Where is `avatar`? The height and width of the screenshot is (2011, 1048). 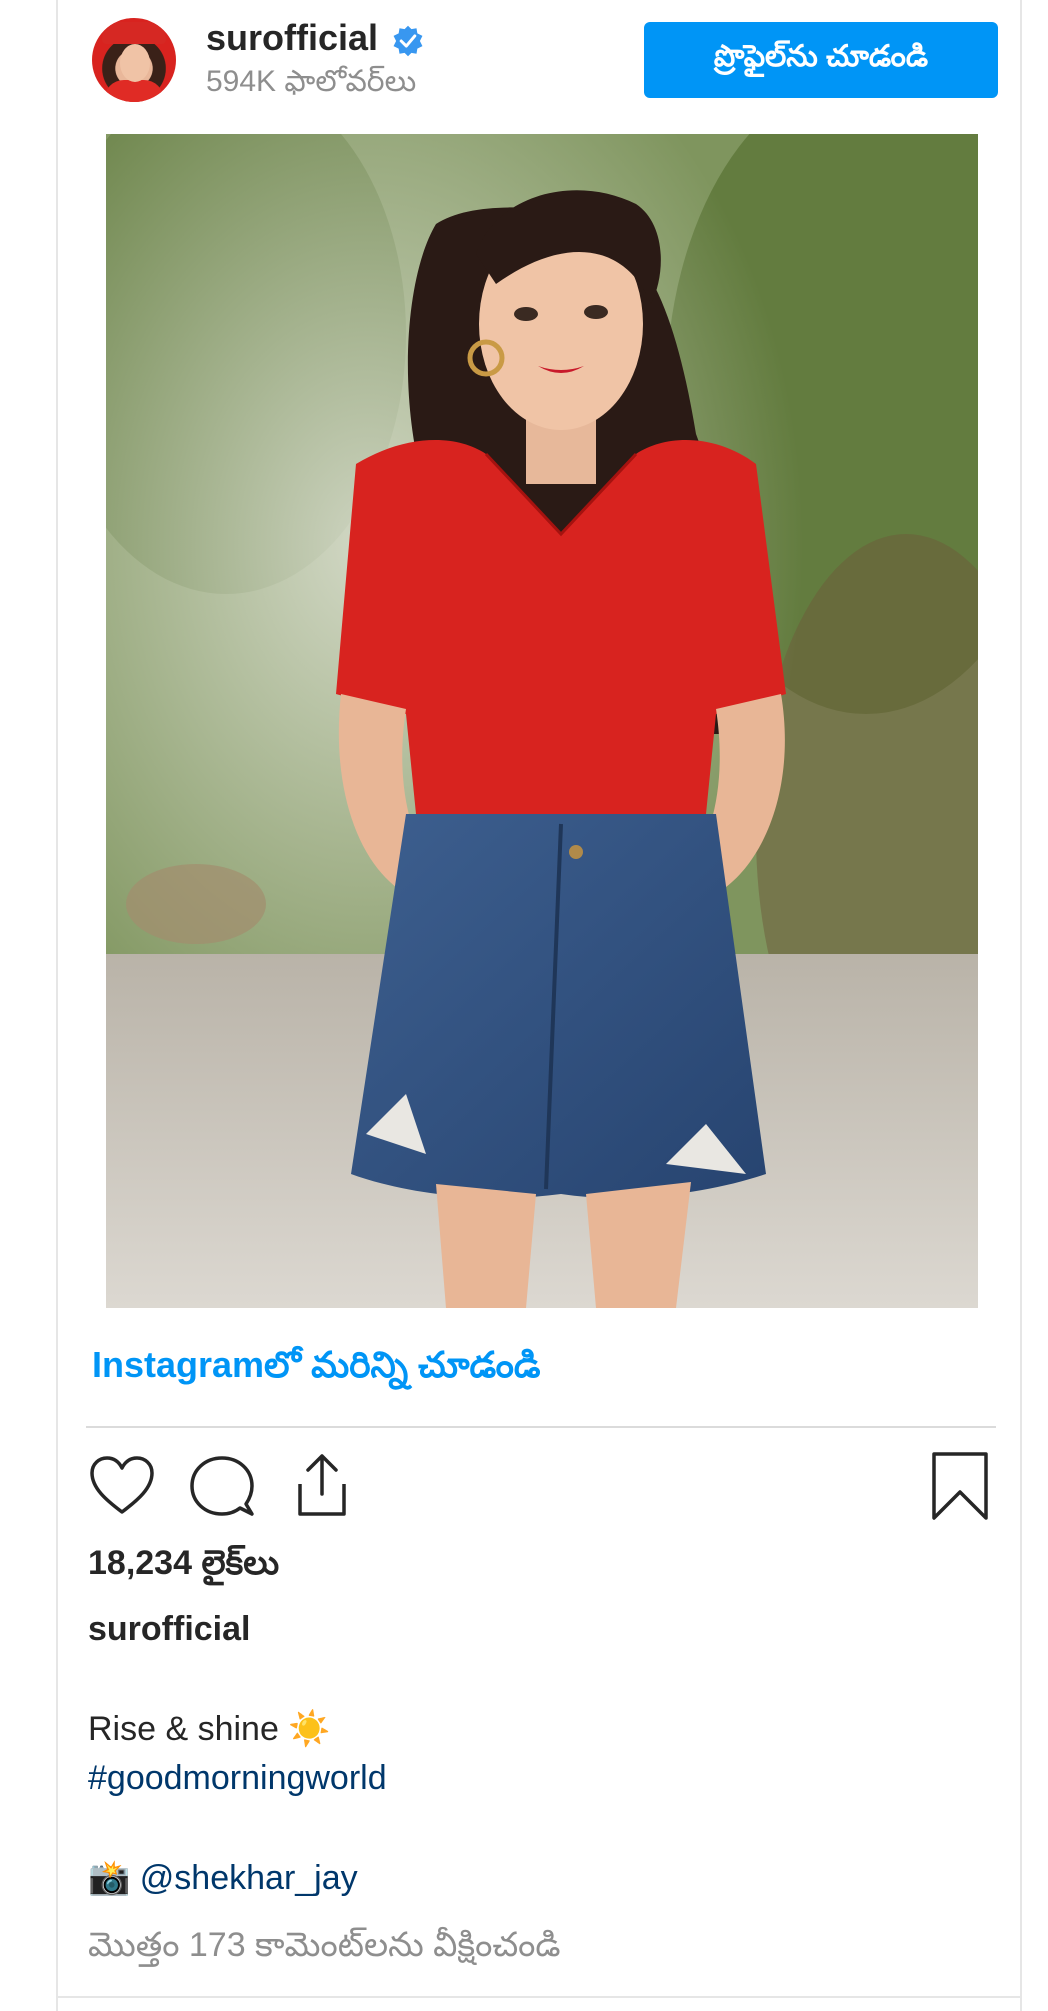
avatar is located at coordinates (134, 60).